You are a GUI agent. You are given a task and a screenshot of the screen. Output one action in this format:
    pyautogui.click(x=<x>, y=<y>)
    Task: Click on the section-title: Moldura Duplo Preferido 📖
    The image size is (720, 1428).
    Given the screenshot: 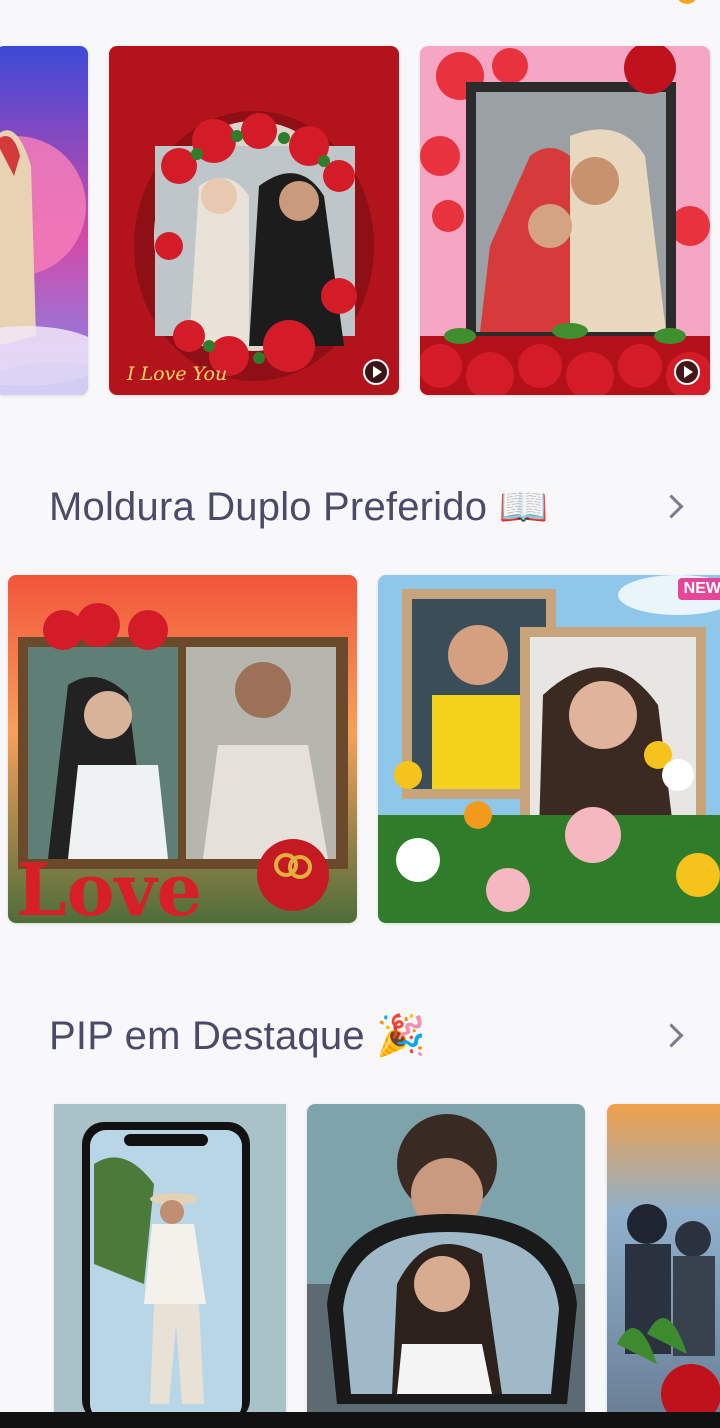 What is the action you would take?
    pyautogui.click(x=299, y=506)
    